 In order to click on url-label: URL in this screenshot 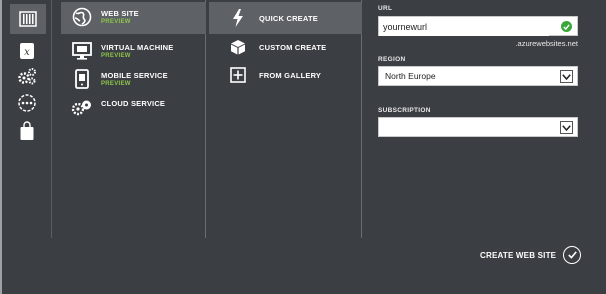, I will do `click(385, 8)`.